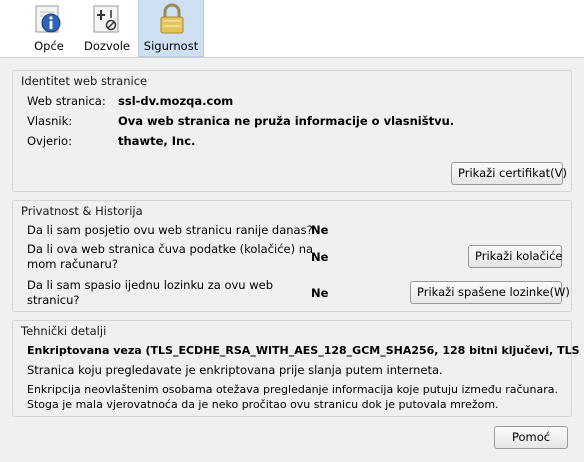 The width and height of the screenshot is (584, 462). I want to click on tab-label: Sigurnost, so click(171, 46).